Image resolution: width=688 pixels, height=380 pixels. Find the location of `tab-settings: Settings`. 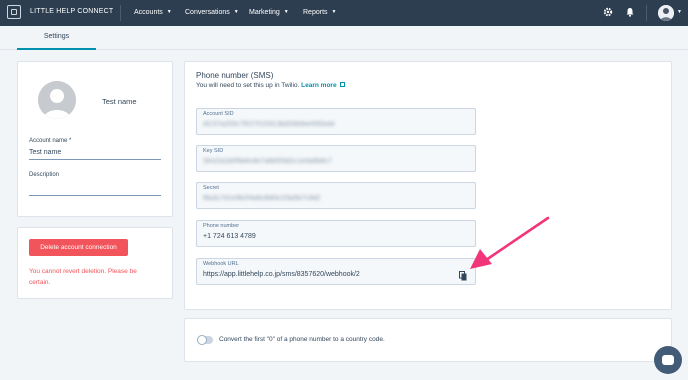

tab-settings: Settings is located at coordinates (56, 38).